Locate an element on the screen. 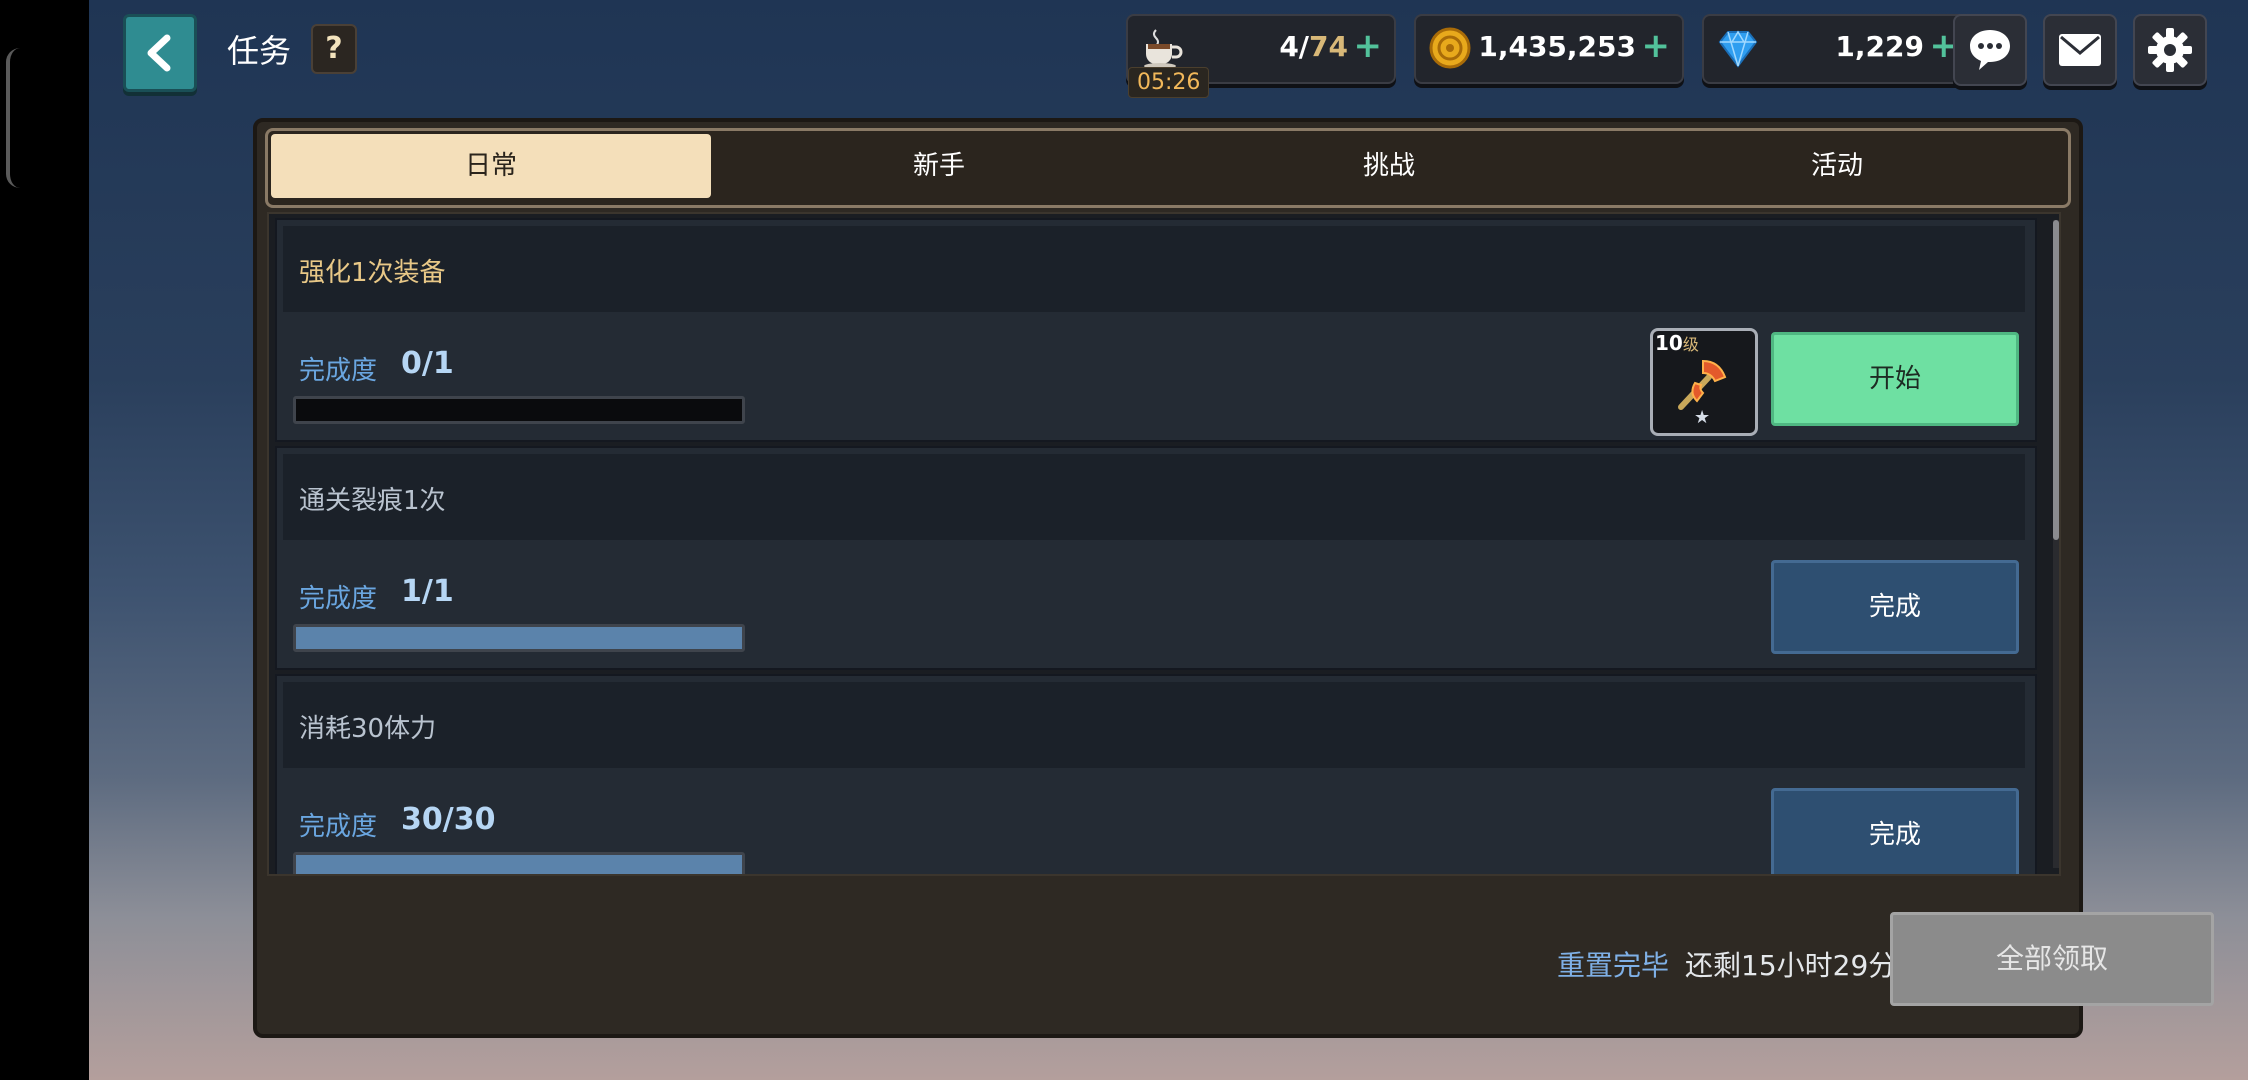 This screenshot has width=2248, height=1080. tab-beginner: 新手 is located at coordinates (939, 166).